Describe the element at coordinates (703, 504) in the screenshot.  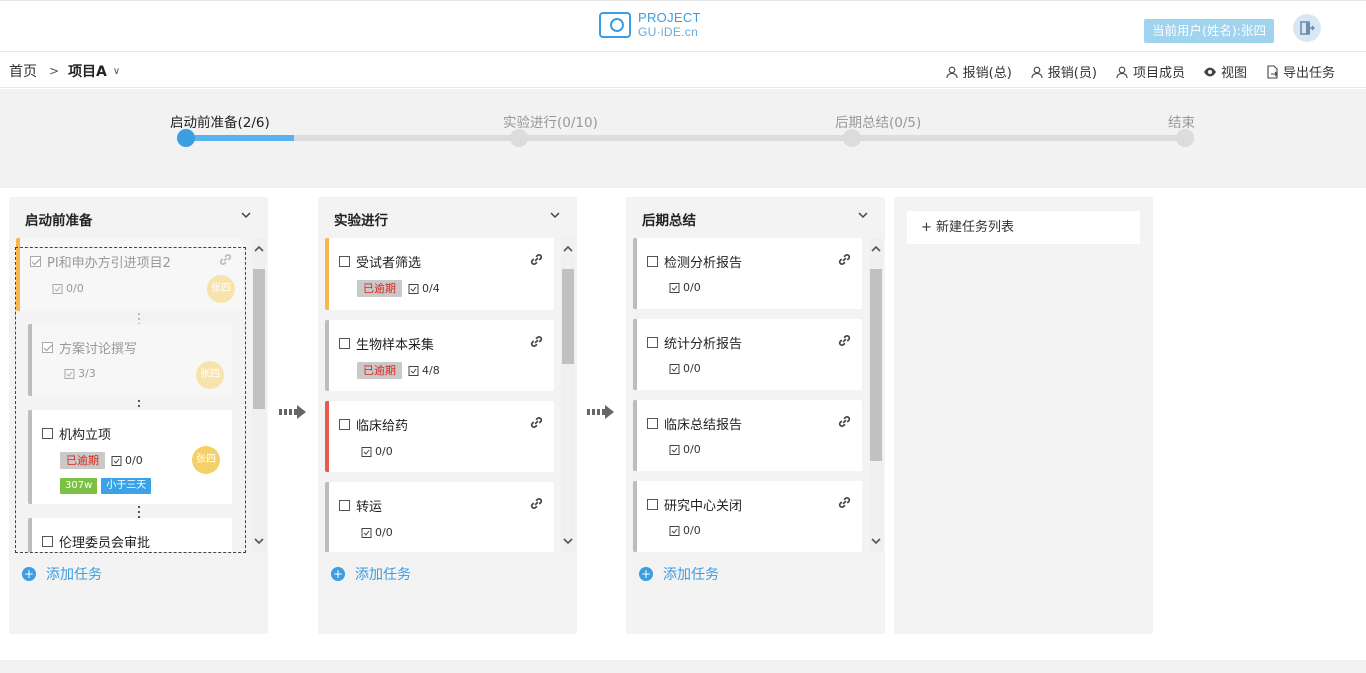
I see `task-title: 研究中心关闭` at that location.